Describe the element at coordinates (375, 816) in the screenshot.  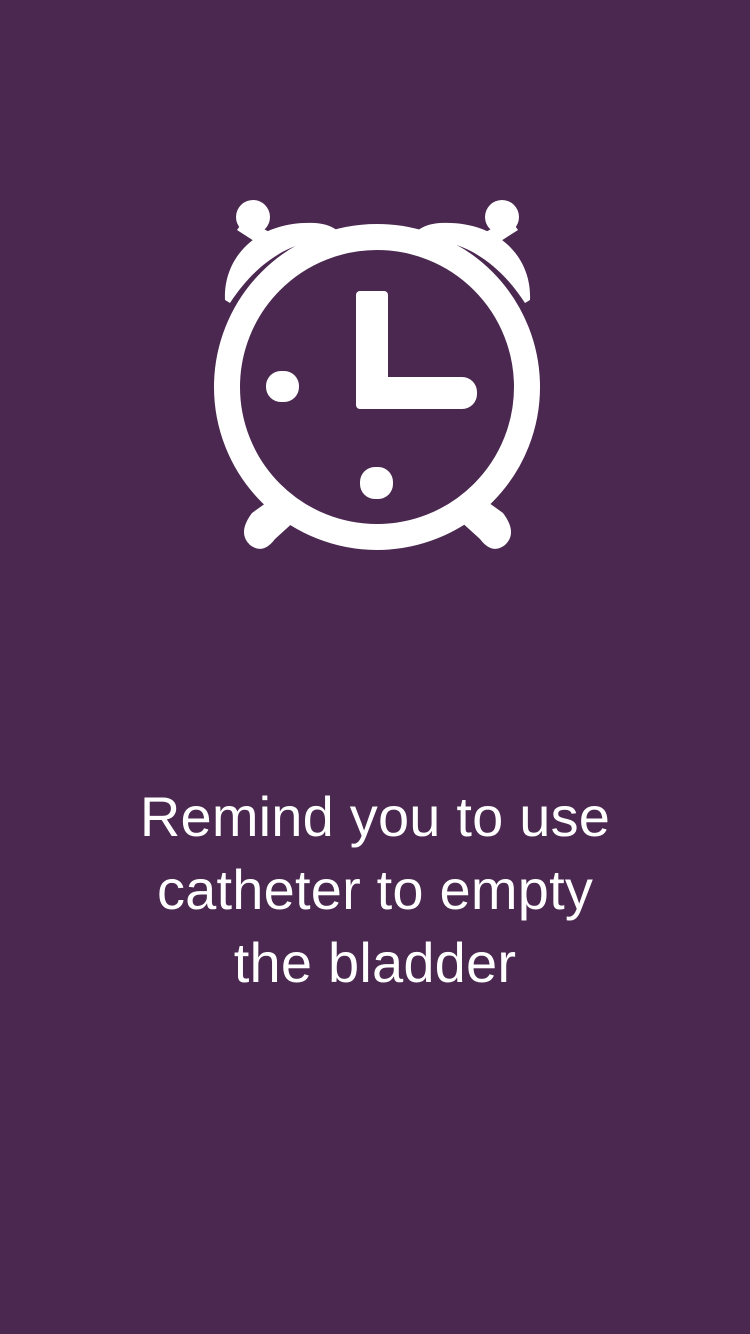
I see `message-line-1: Remind you to use` at that location.